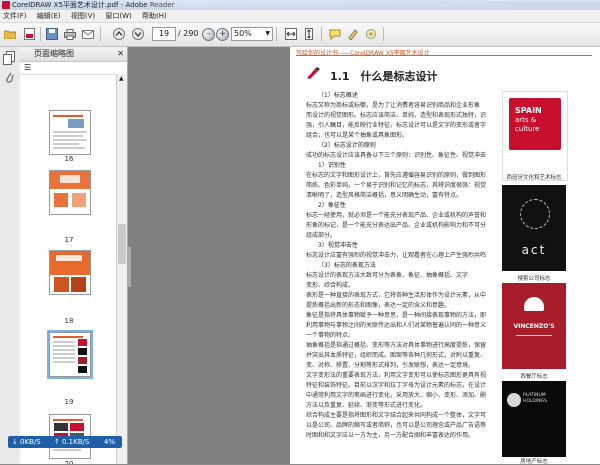 The image size is (600, 465). Describe the element at coordinates (10, 34) in the screenshot. I see `open-folder-icon` at that location.